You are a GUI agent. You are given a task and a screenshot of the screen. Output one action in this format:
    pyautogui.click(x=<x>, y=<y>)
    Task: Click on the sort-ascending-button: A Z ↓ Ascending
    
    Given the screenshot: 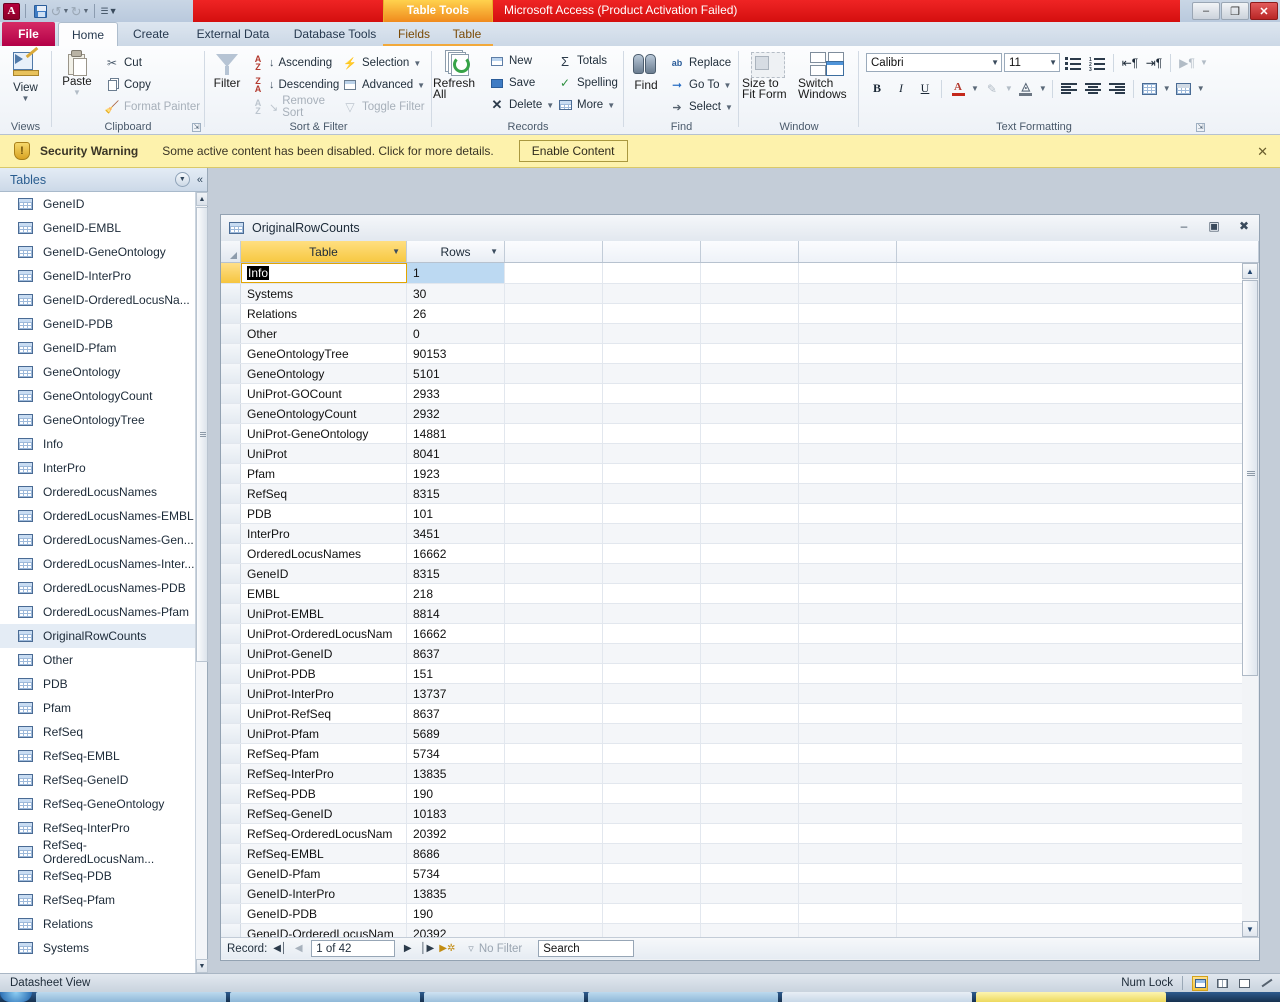 What is the action you would take?
    pyautogui.click(x=294, y=63)
    